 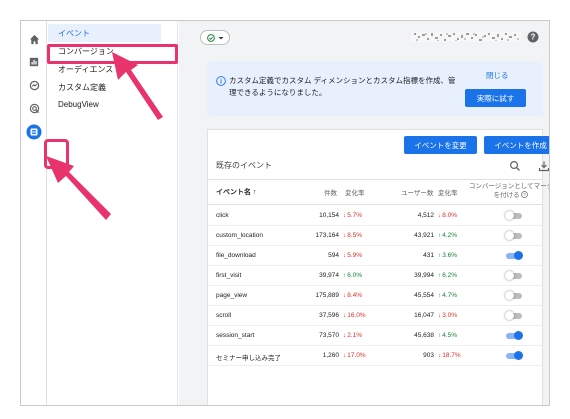 I want to click on event-name-cell: page_view, so click(x=231, y=295).